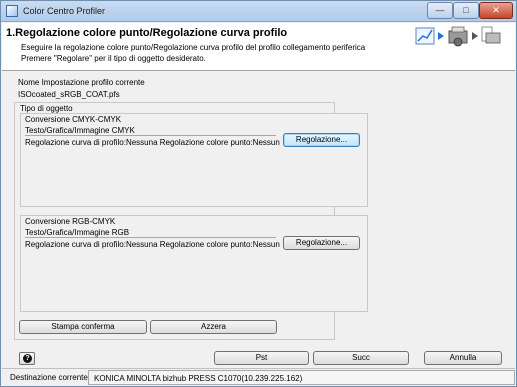  Describe the element at coordinates (213, 327) in the screenshot. I see `reset-button: Azzera` at that location.